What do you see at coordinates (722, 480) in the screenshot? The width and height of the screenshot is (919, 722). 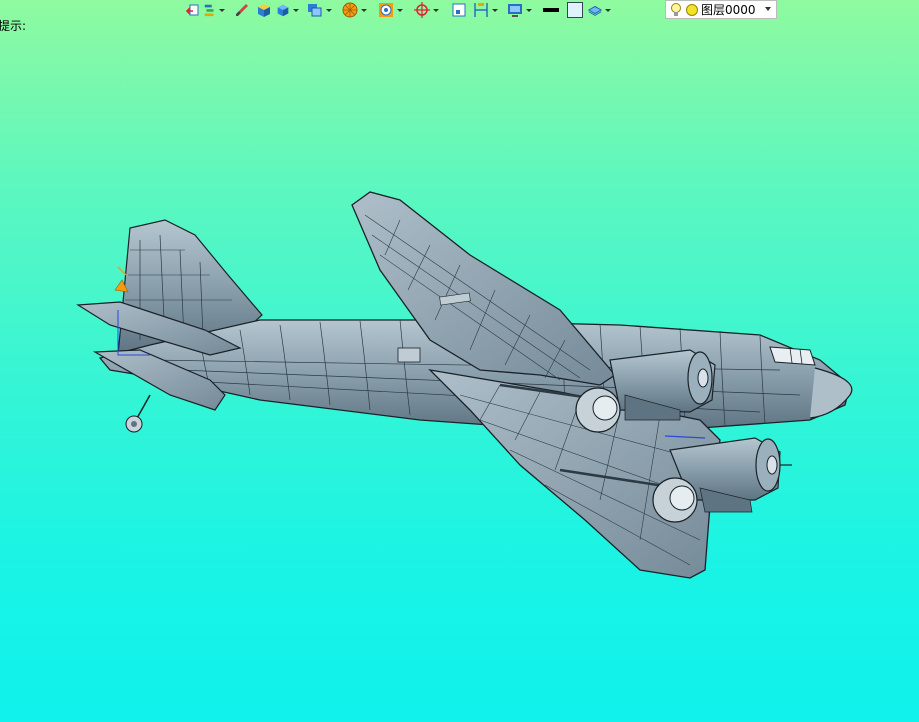 I see `engine-lower` at bounding box center [722, 480].